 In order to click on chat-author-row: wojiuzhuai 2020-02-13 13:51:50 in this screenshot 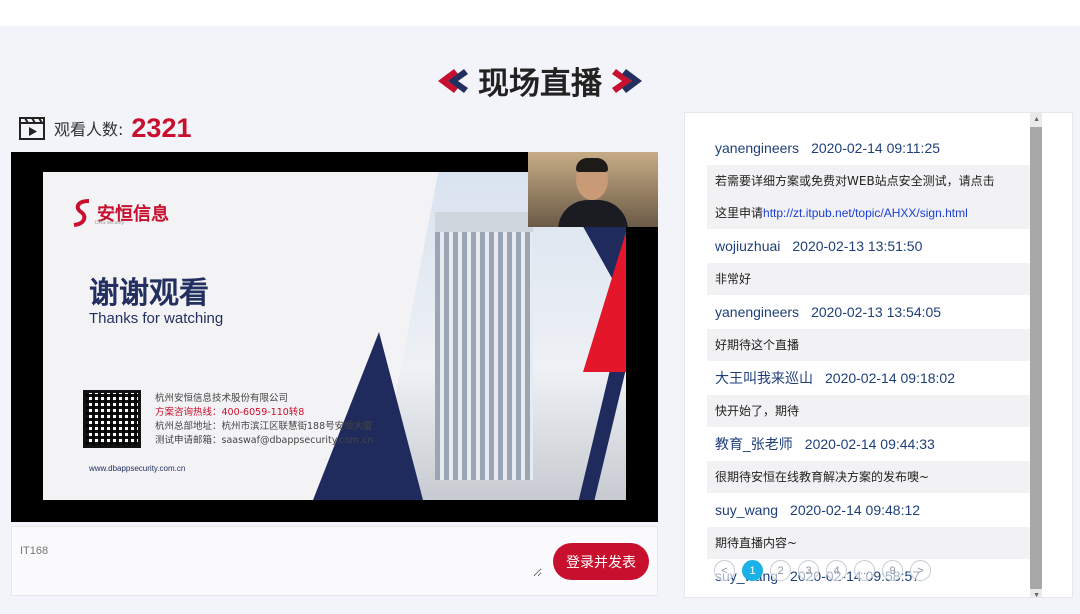, I will do `click(872, 246)`.